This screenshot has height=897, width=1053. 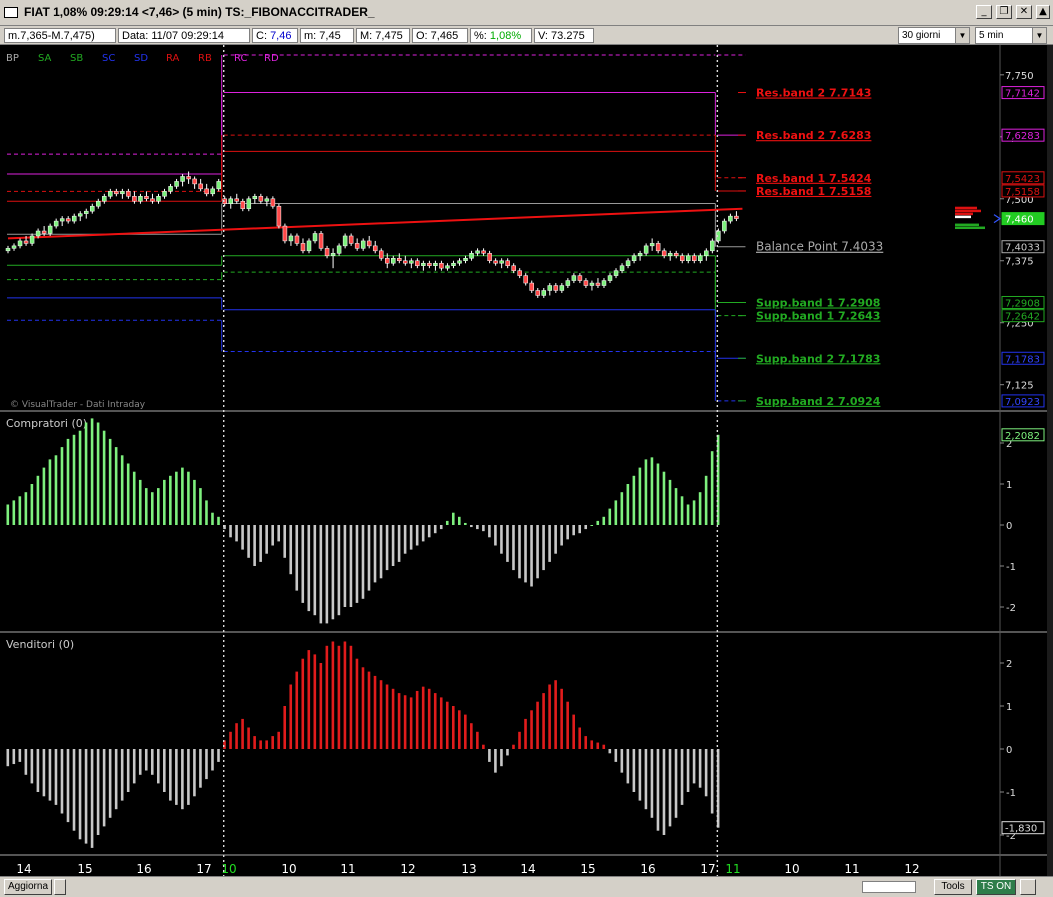 What do you see at coordinates (60, 887) in the screenshot?
I see `scroll-left-button` at bounding box center [60, 887].